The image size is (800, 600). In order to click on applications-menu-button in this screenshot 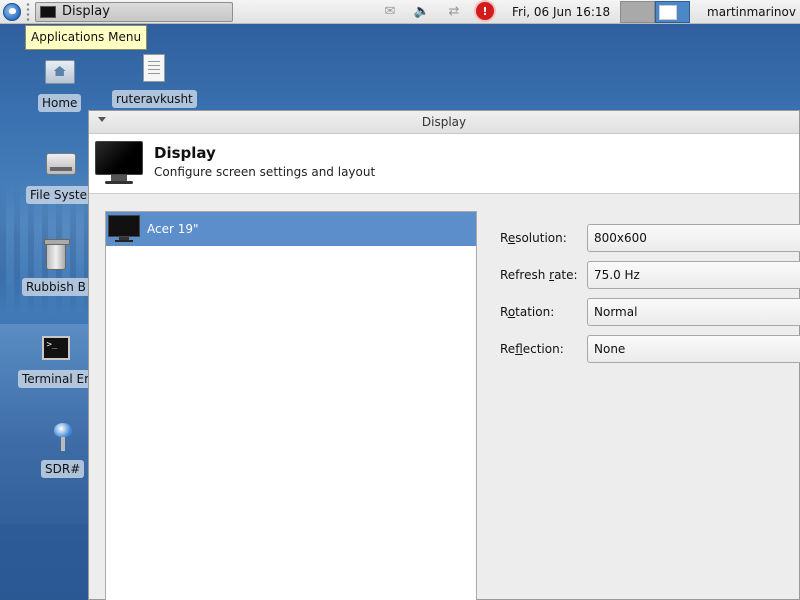, I will do `click(12, 12)`.